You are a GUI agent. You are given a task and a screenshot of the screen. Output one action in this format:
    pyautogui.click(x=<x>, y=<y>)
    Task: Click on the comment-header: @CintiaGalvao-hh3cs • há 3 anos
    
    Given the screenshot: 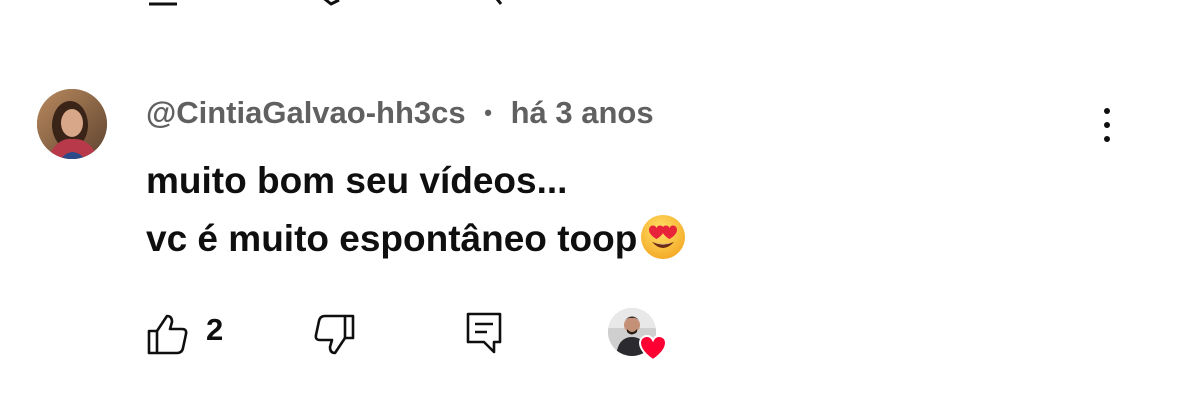 What is the action you would take?
    pyautogui.click(x=400, y=113)
    